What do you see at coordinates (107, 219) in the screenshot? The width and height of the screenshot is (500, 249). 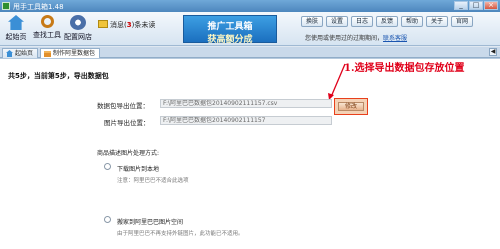 I see `move-to-image-space-radio` at bounding box center [107, 219].